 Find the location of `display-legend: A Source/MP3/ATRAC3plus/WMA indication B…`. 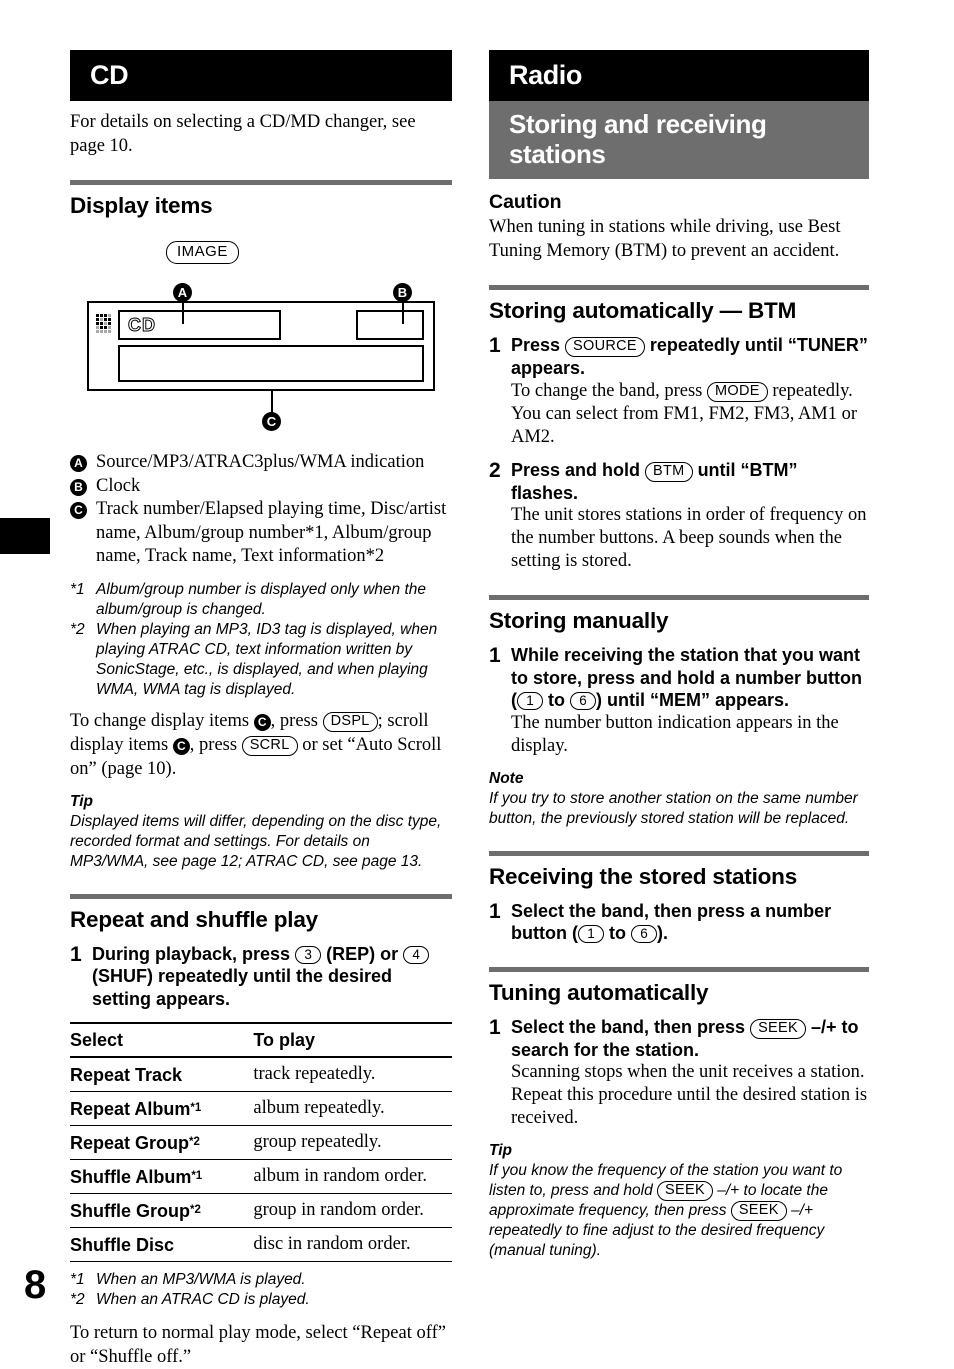

display-legend: A Source/MP3/ATRAC3plus/WMA indication B… is located at coordinates (261, 510).